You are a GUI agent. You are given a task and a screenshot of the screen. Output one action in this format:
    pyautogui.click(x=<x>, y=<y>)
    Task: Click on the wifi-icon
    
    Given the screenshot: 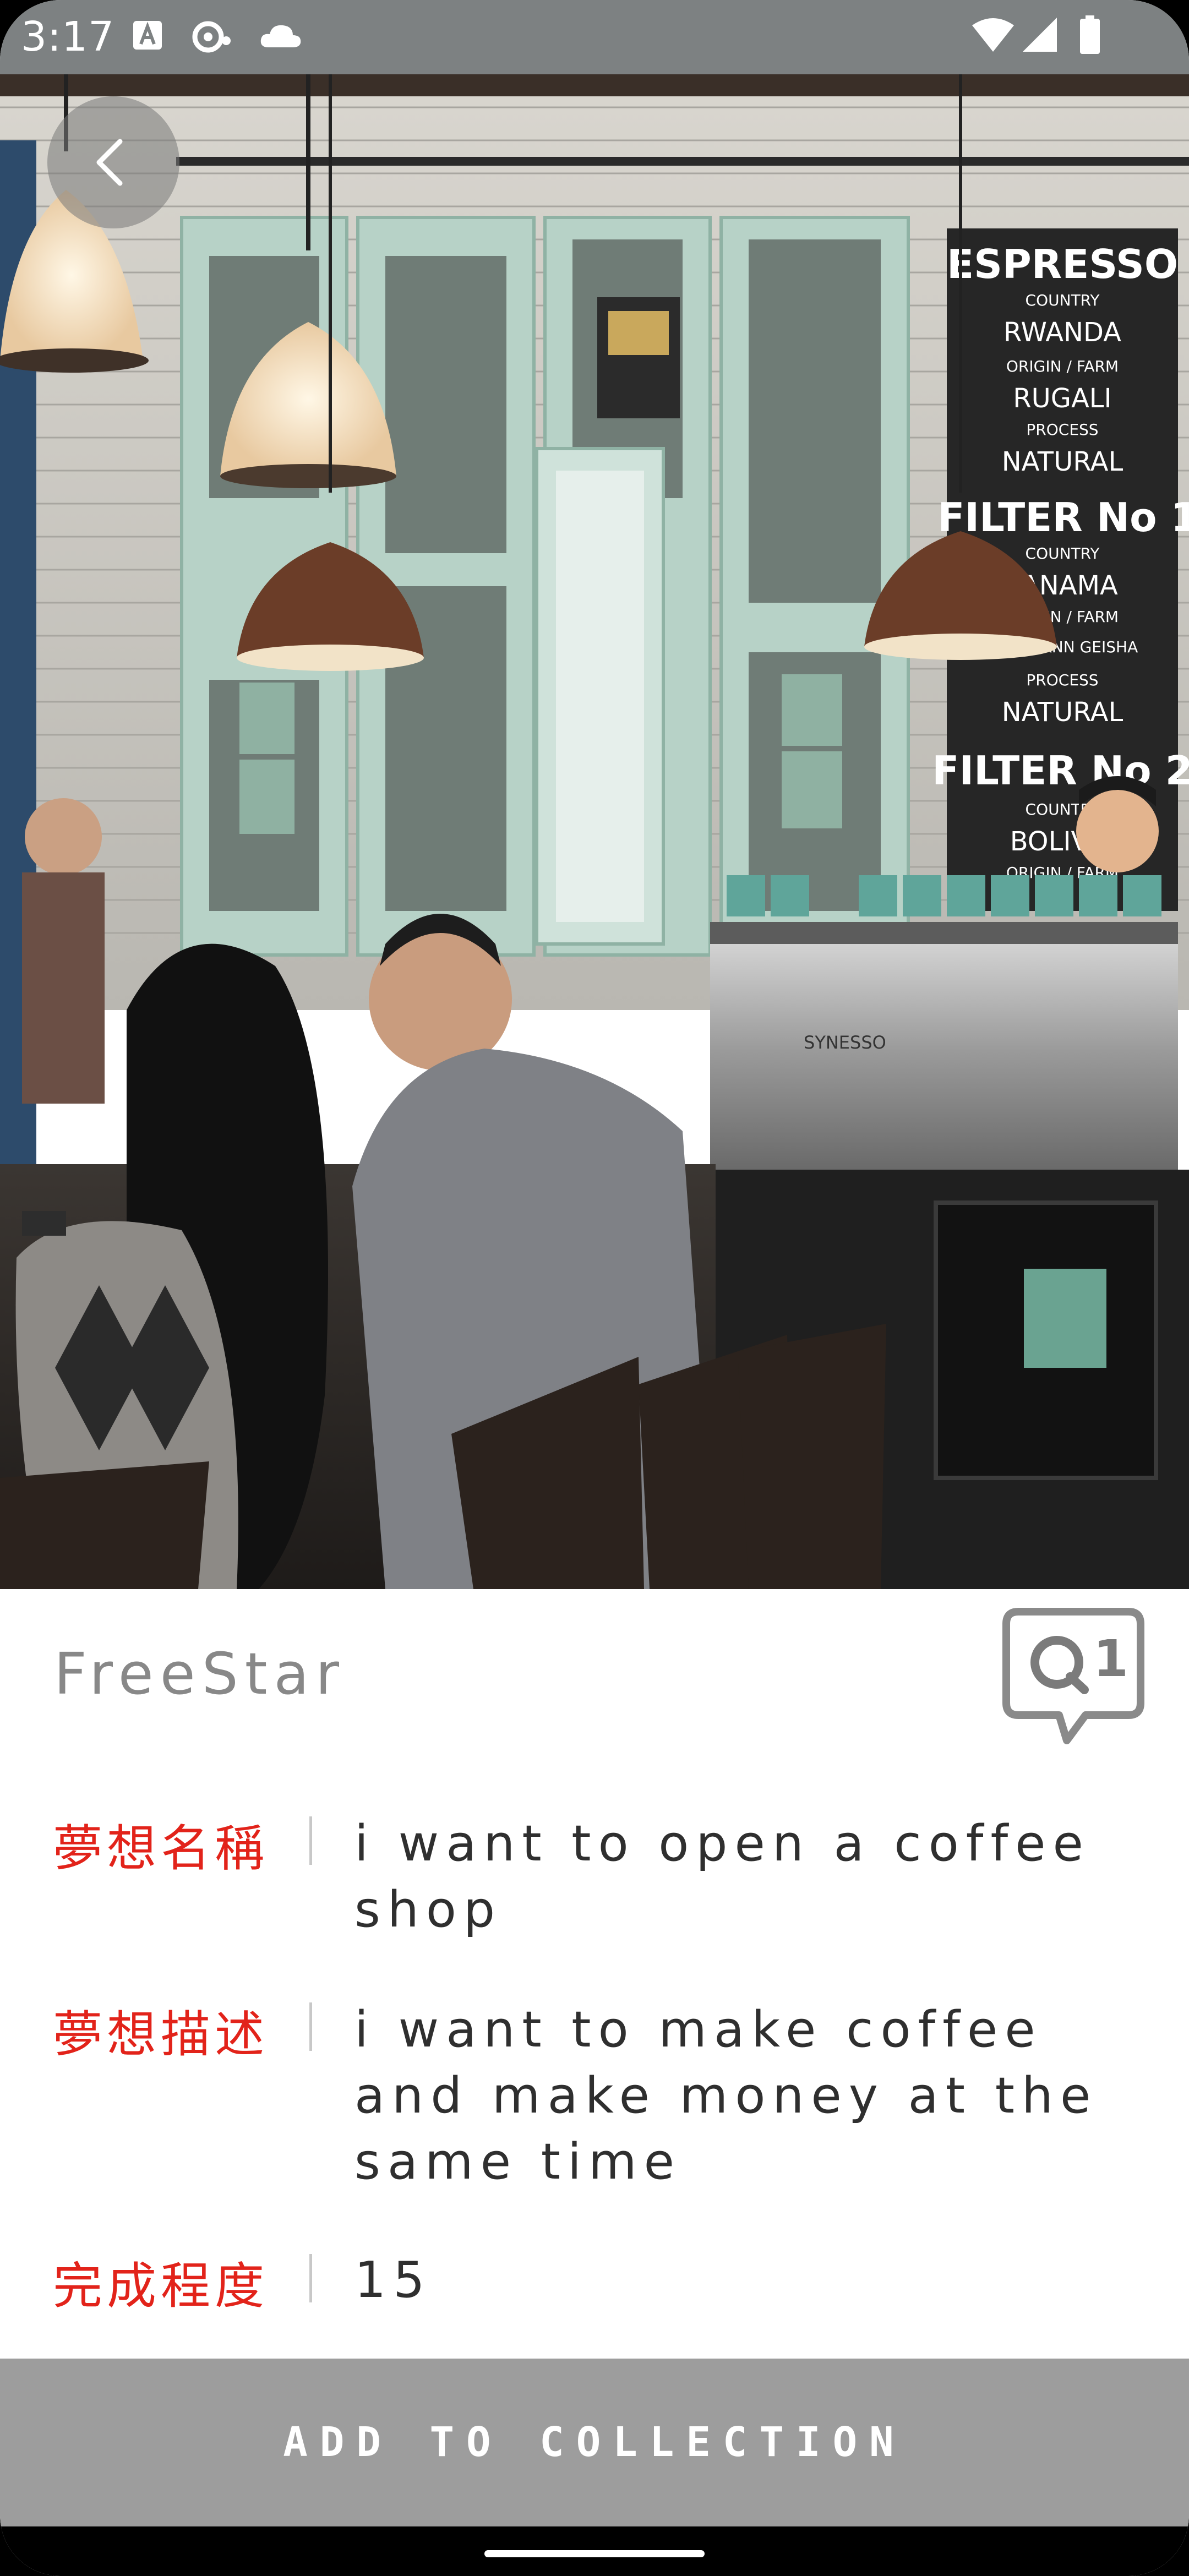 What is the action you would take?
    pyautogui.click(x=993, y=36)
    